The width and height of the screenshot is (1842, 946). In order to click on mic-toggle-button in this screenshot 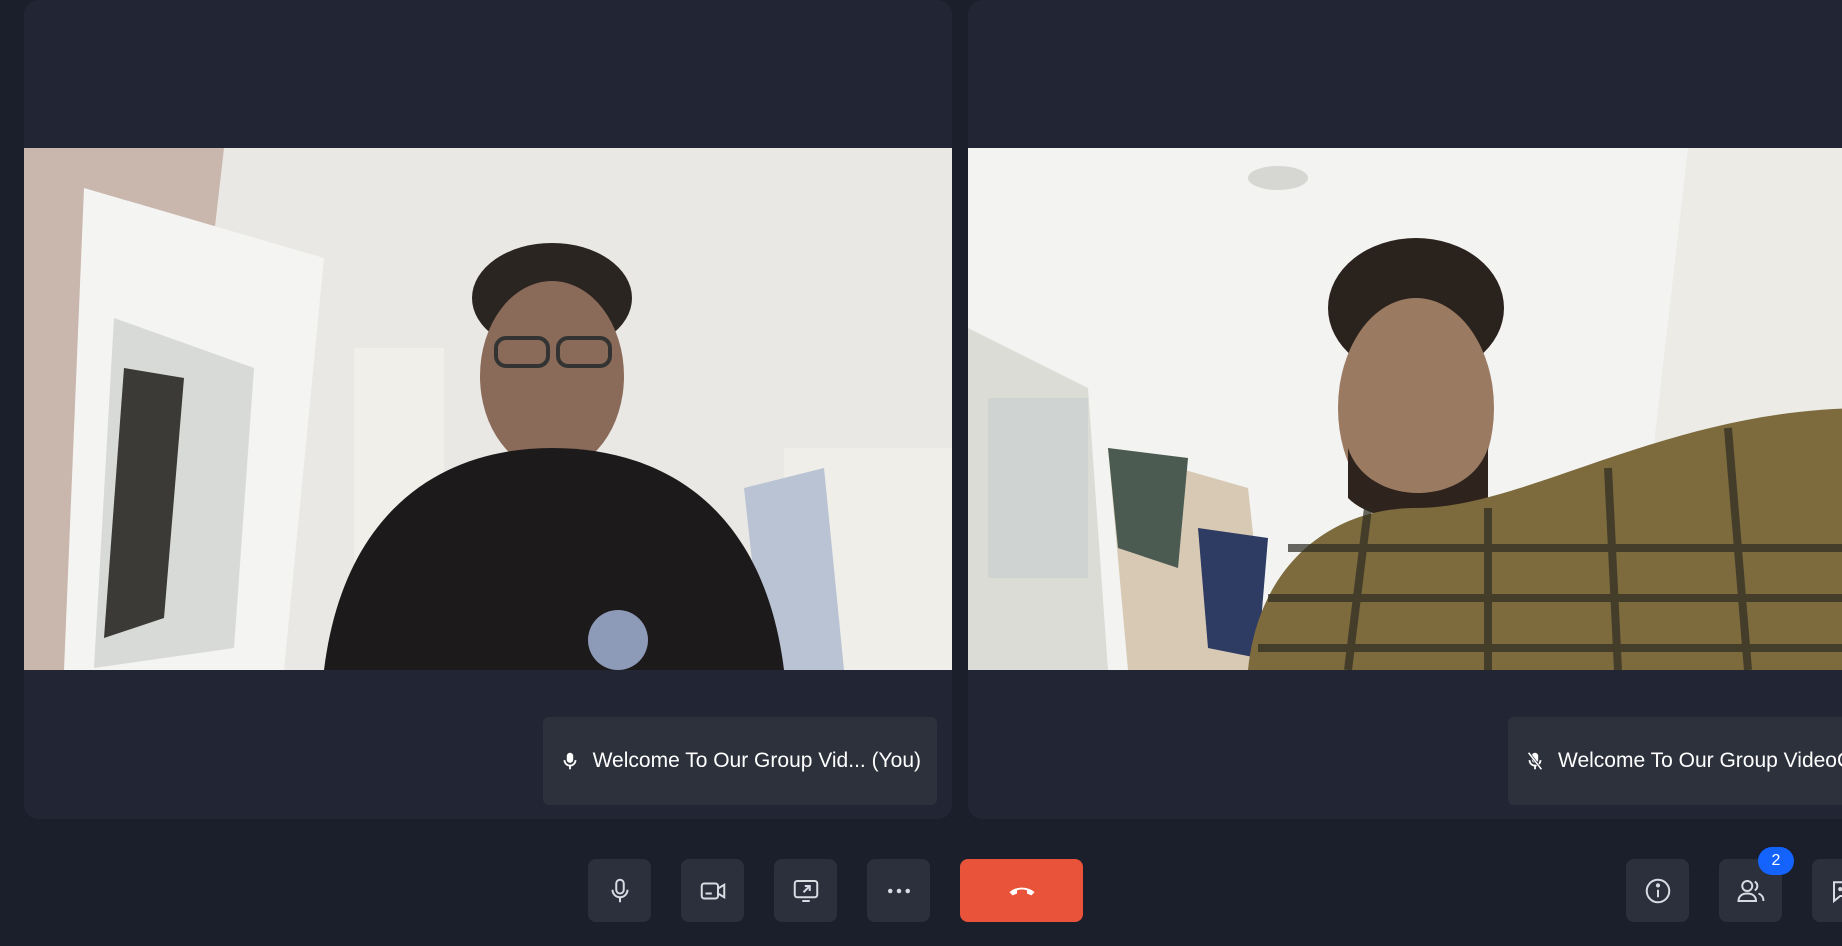, I will do `click(619, 890)`.